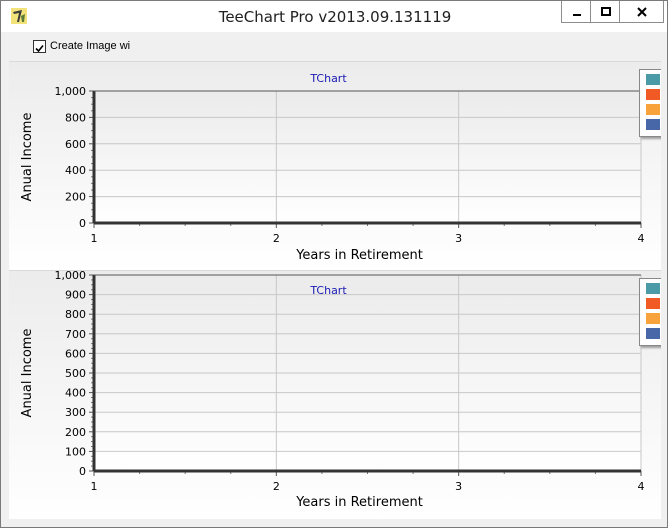 This screenshot has height=528, width=668. I want to click on y-tick-label: 500, so click(75, 373).